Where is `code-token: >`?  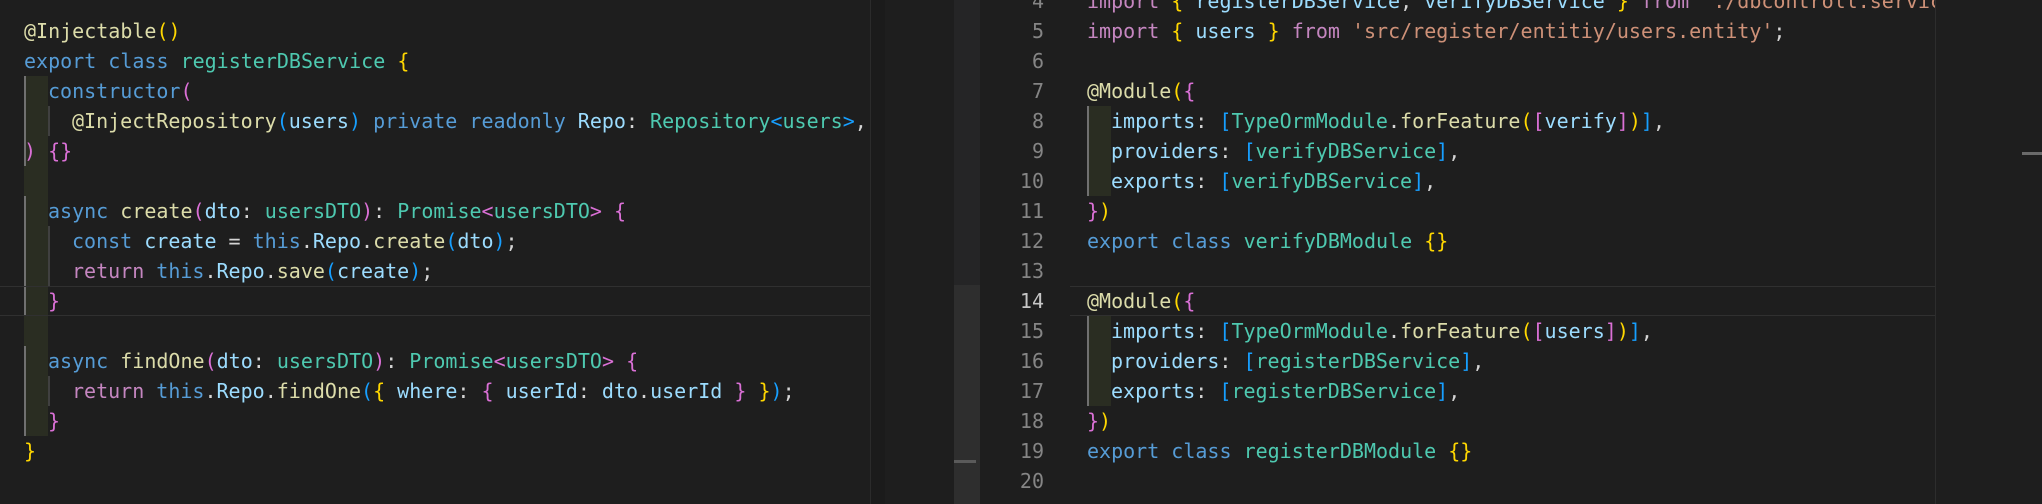 code-token: > is located at coordinates (595, 211).